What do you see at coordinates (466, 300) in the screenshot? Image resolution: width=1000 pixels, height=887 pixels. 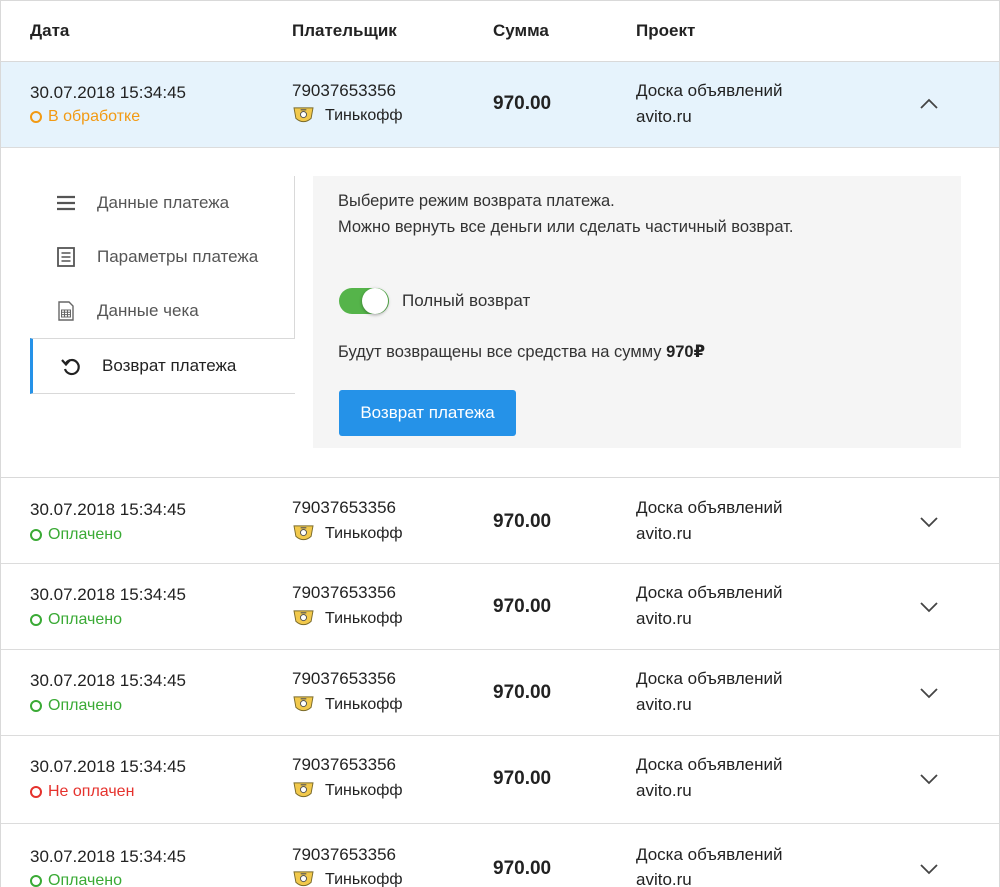 I see `full-refund-label: Полный возврат` at bounding box center [466, 300].